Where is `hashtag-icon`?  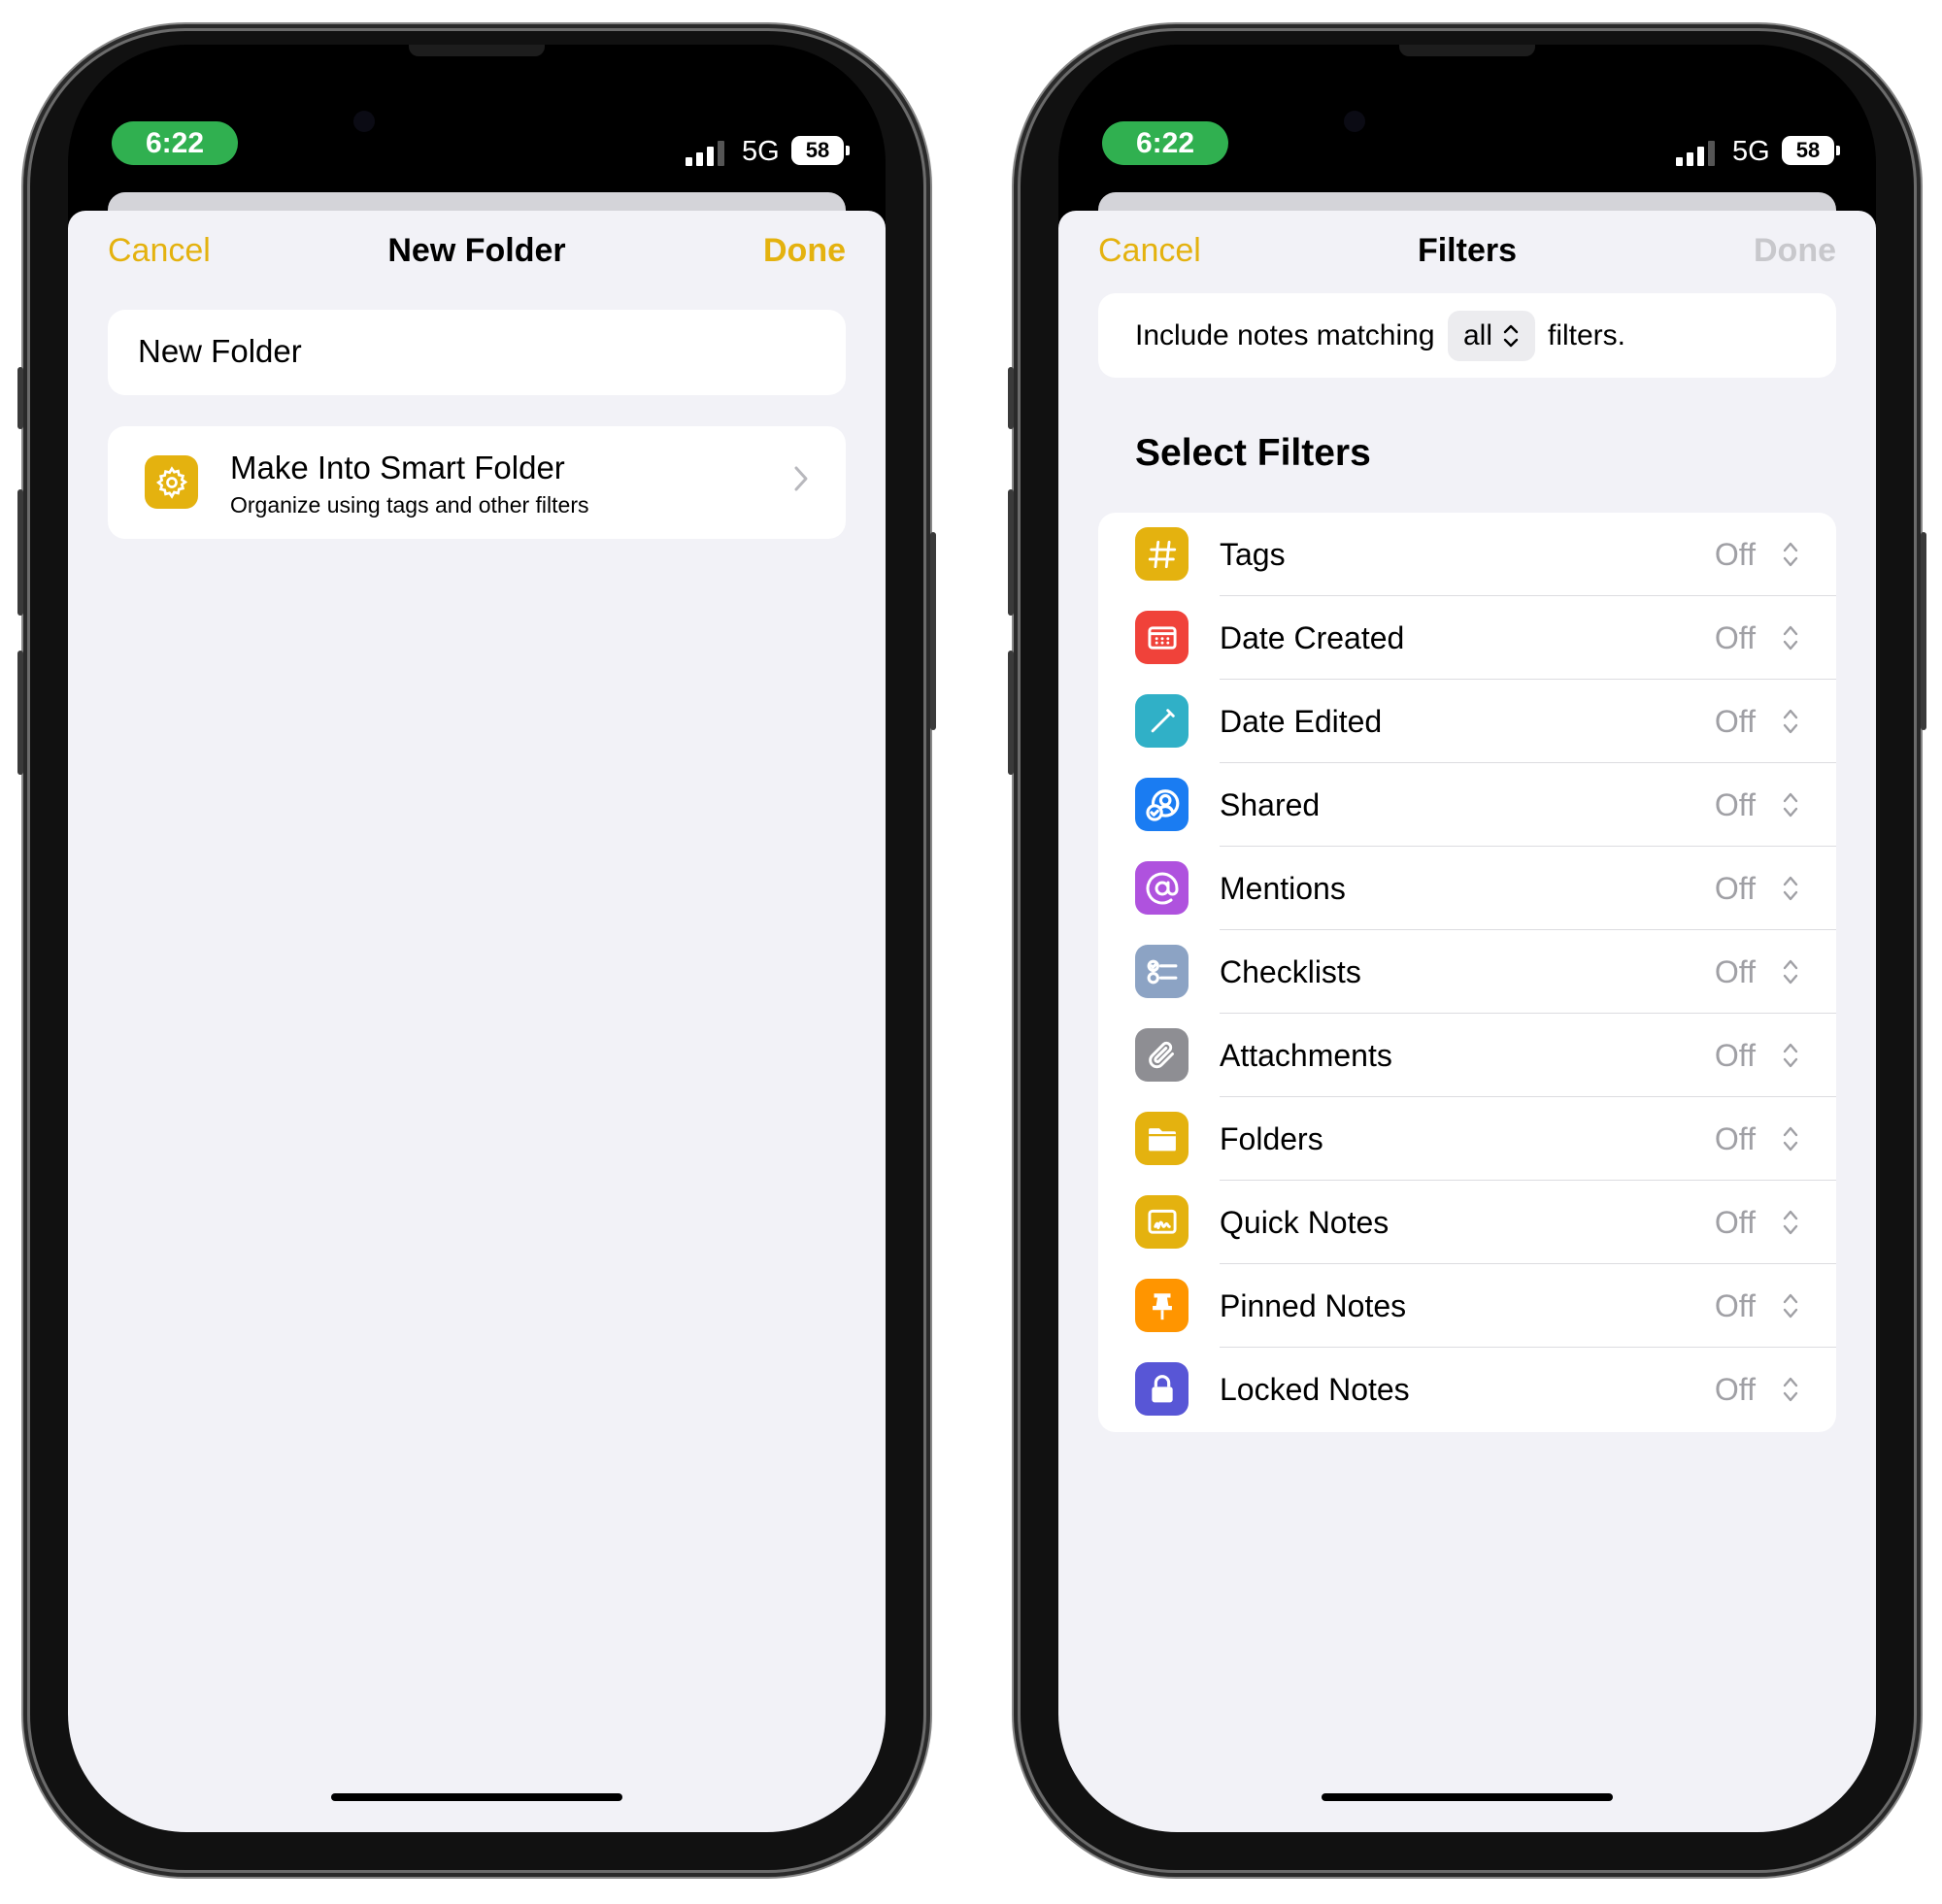
hashtag-icon is located at coordinates (1162, 554).